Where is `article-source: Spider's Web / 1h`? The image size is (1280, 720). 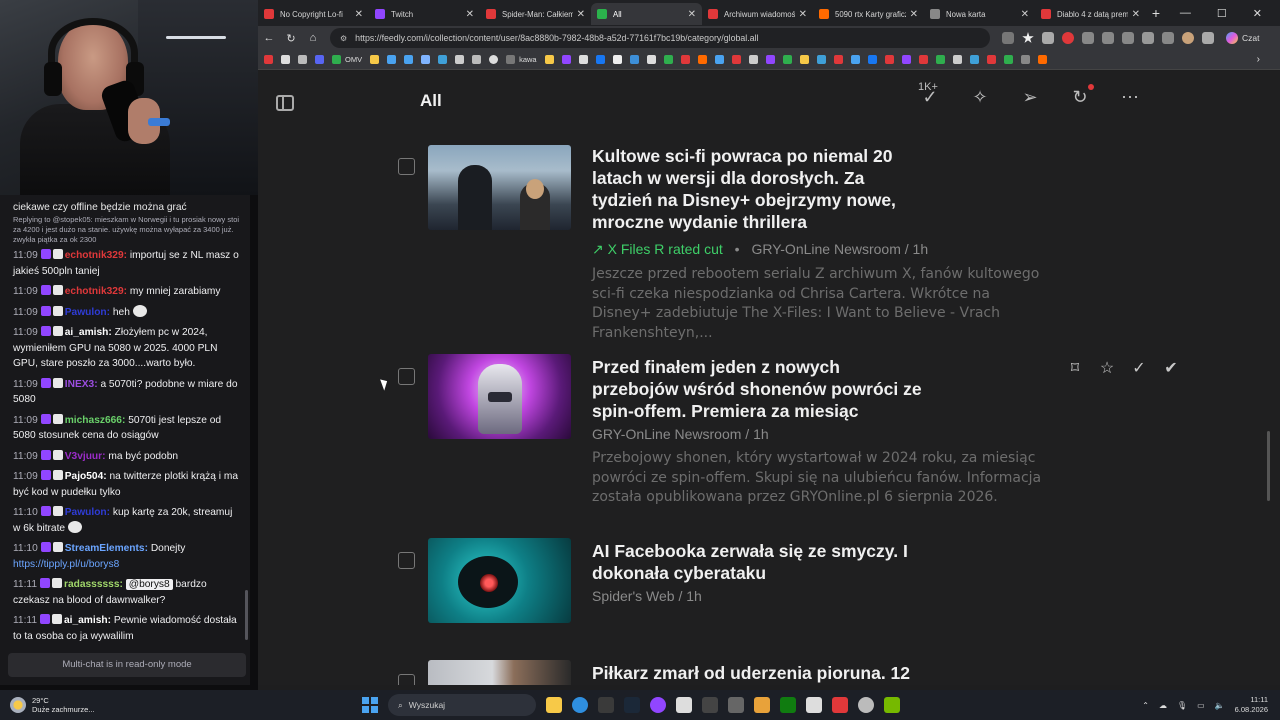
article-source: Spider's Web / 1h is located at coordinates (647, 596).